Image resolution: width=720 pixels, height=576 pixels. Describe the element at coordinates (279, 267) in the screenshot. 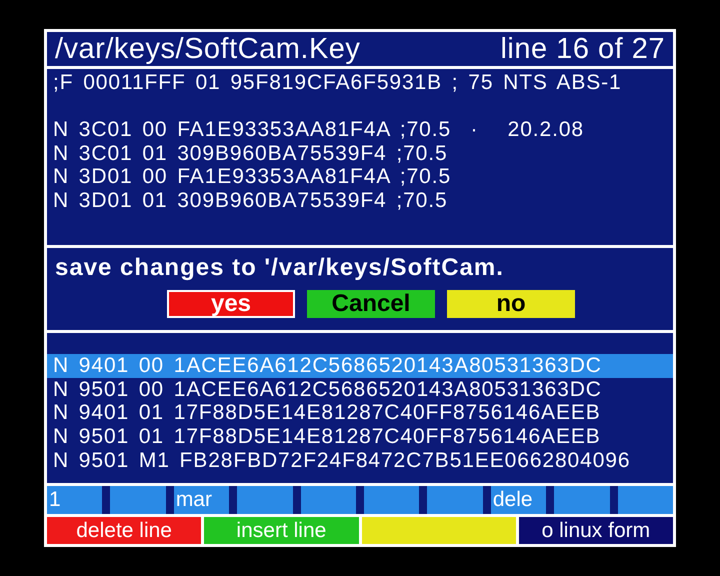

I see `dialog-message: save changes to '/var/keys/SoftCam.` at that location.